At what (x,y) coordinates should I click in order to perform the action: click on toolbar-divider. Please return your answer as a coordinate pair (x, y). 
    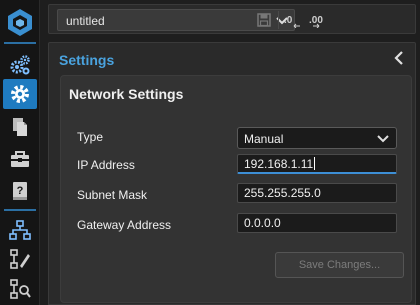
    Looking at the image, I should click on (278, 20).